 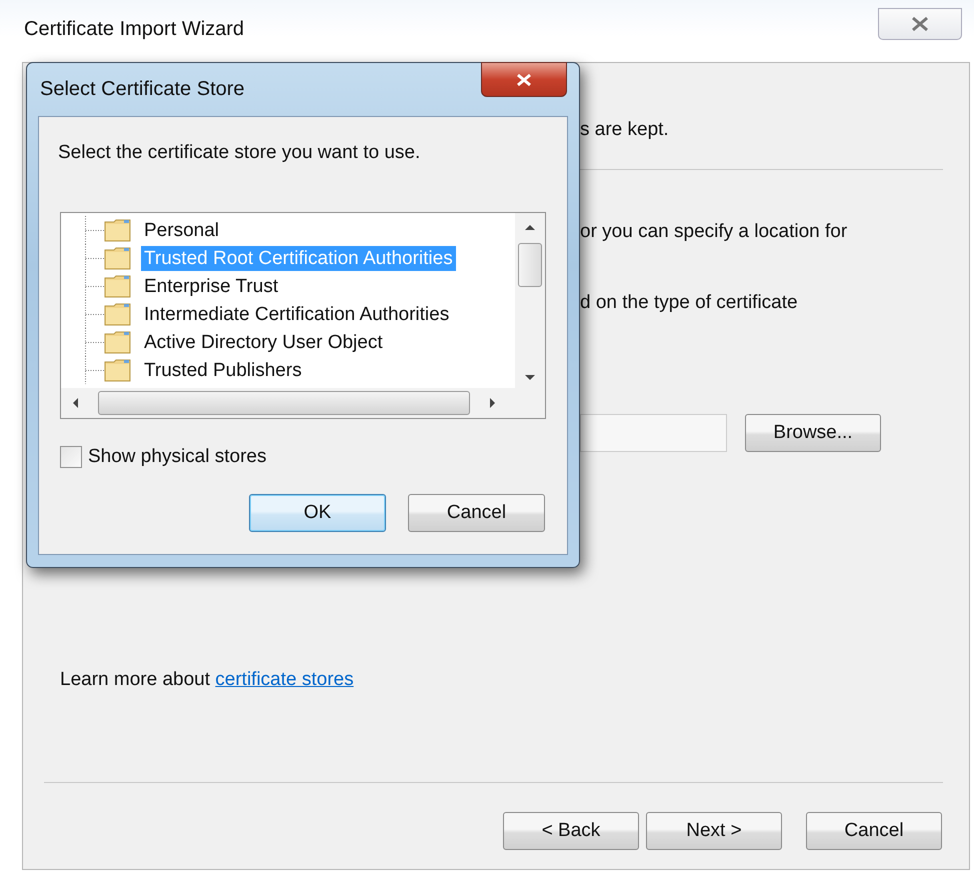 What do you see at coordinates (239, 153) in the screenshot?
I see `prompt-text: Select the certificate store you want to use.` at bounding box center [239, 153].